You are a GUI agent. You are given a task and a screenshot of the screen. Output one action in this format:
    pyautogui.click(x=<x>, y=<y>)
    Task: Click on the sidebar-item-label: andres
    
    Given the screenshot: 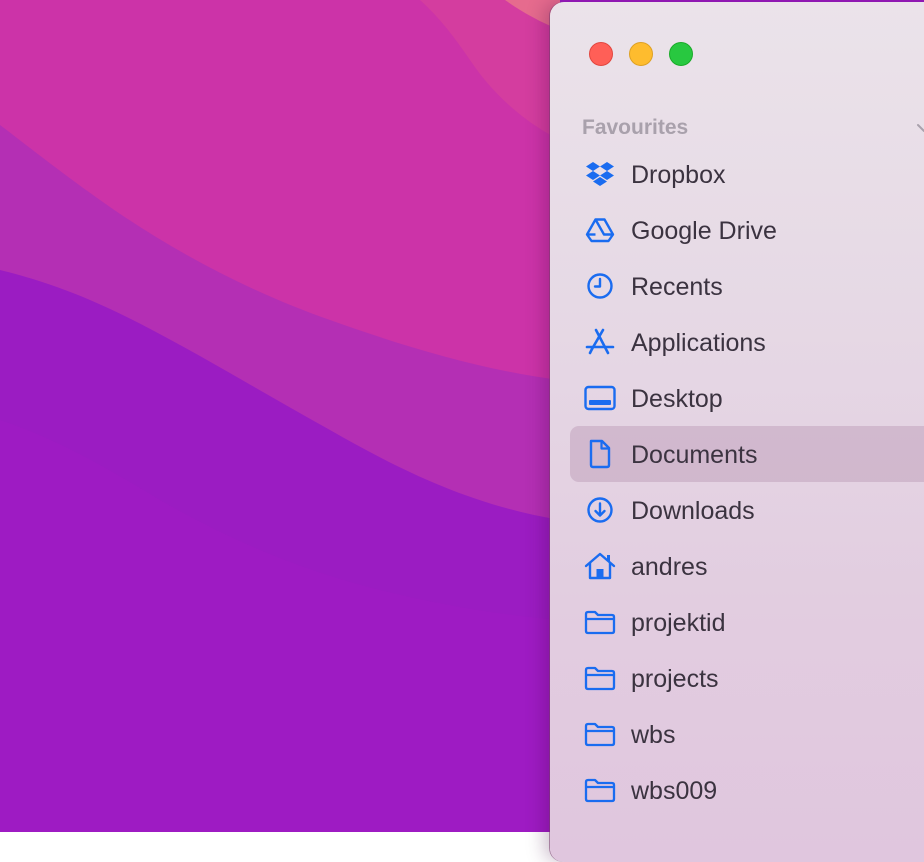 What is the action you would take?
    pyautogui.click(x=669, y=567)
    